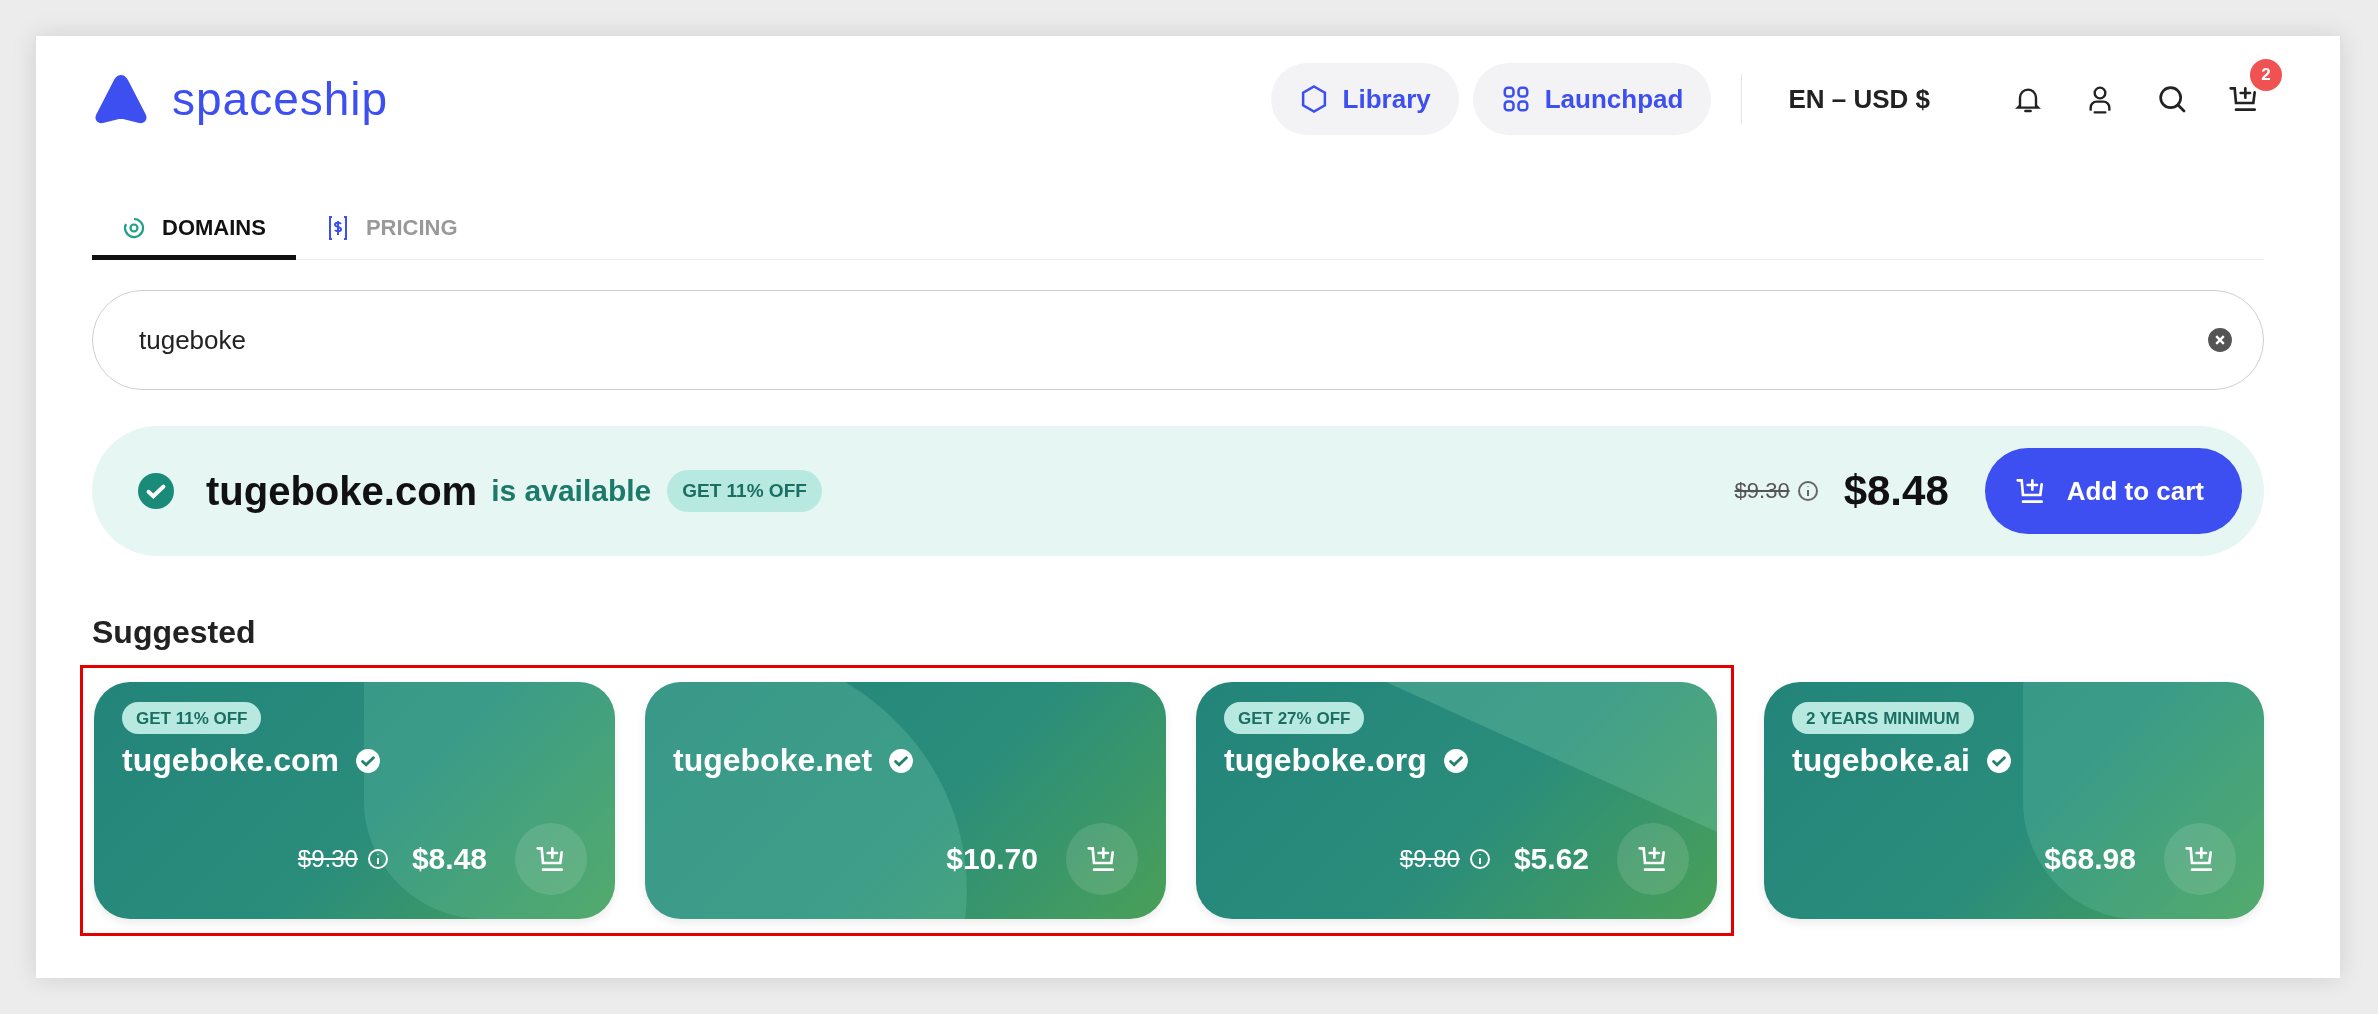  I want to click on domain-card: GET 11% OFF tugeboke.com $9.30 $8.48, so click(354, 800).